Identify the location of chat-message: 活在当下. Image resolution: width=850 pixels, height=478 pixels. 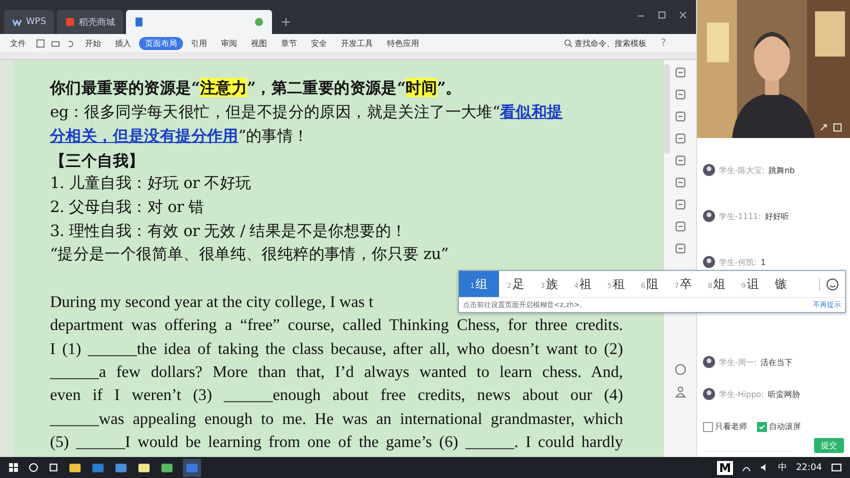
(776, 362).